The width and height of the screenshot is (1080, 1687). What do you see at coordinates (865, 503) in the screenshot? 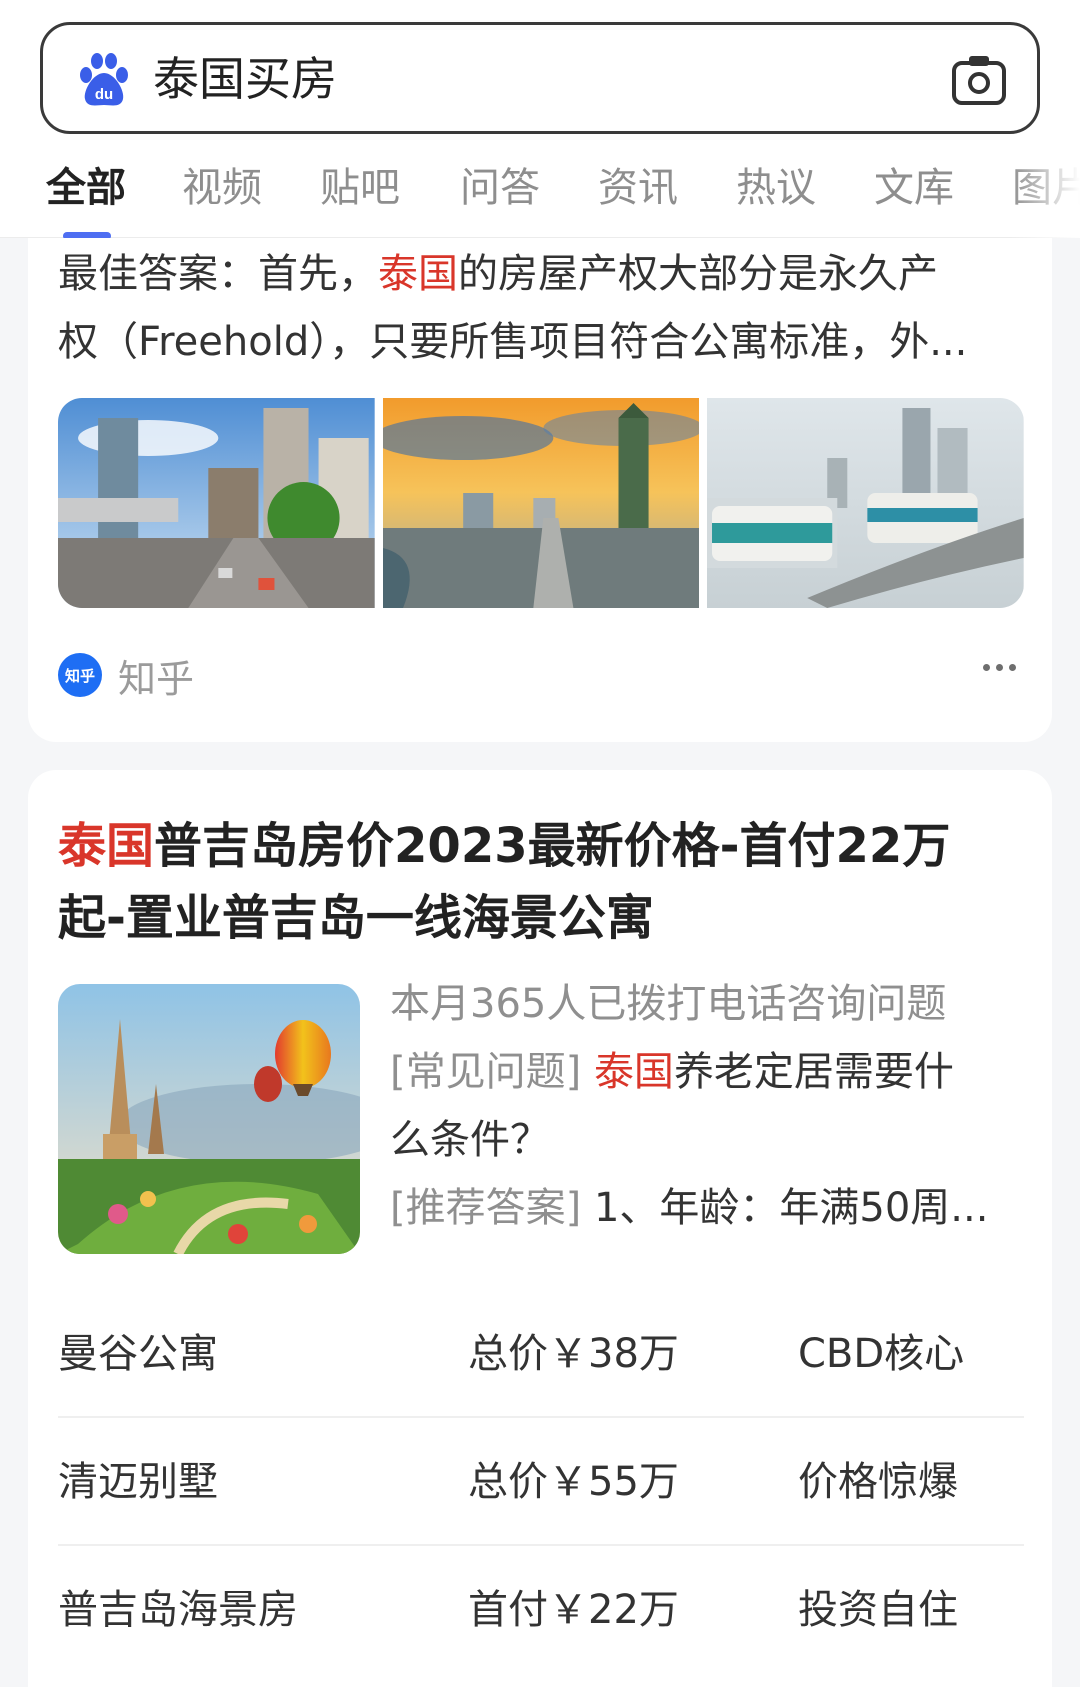
I see `skytrain-image` at bounding box center [865, 503].